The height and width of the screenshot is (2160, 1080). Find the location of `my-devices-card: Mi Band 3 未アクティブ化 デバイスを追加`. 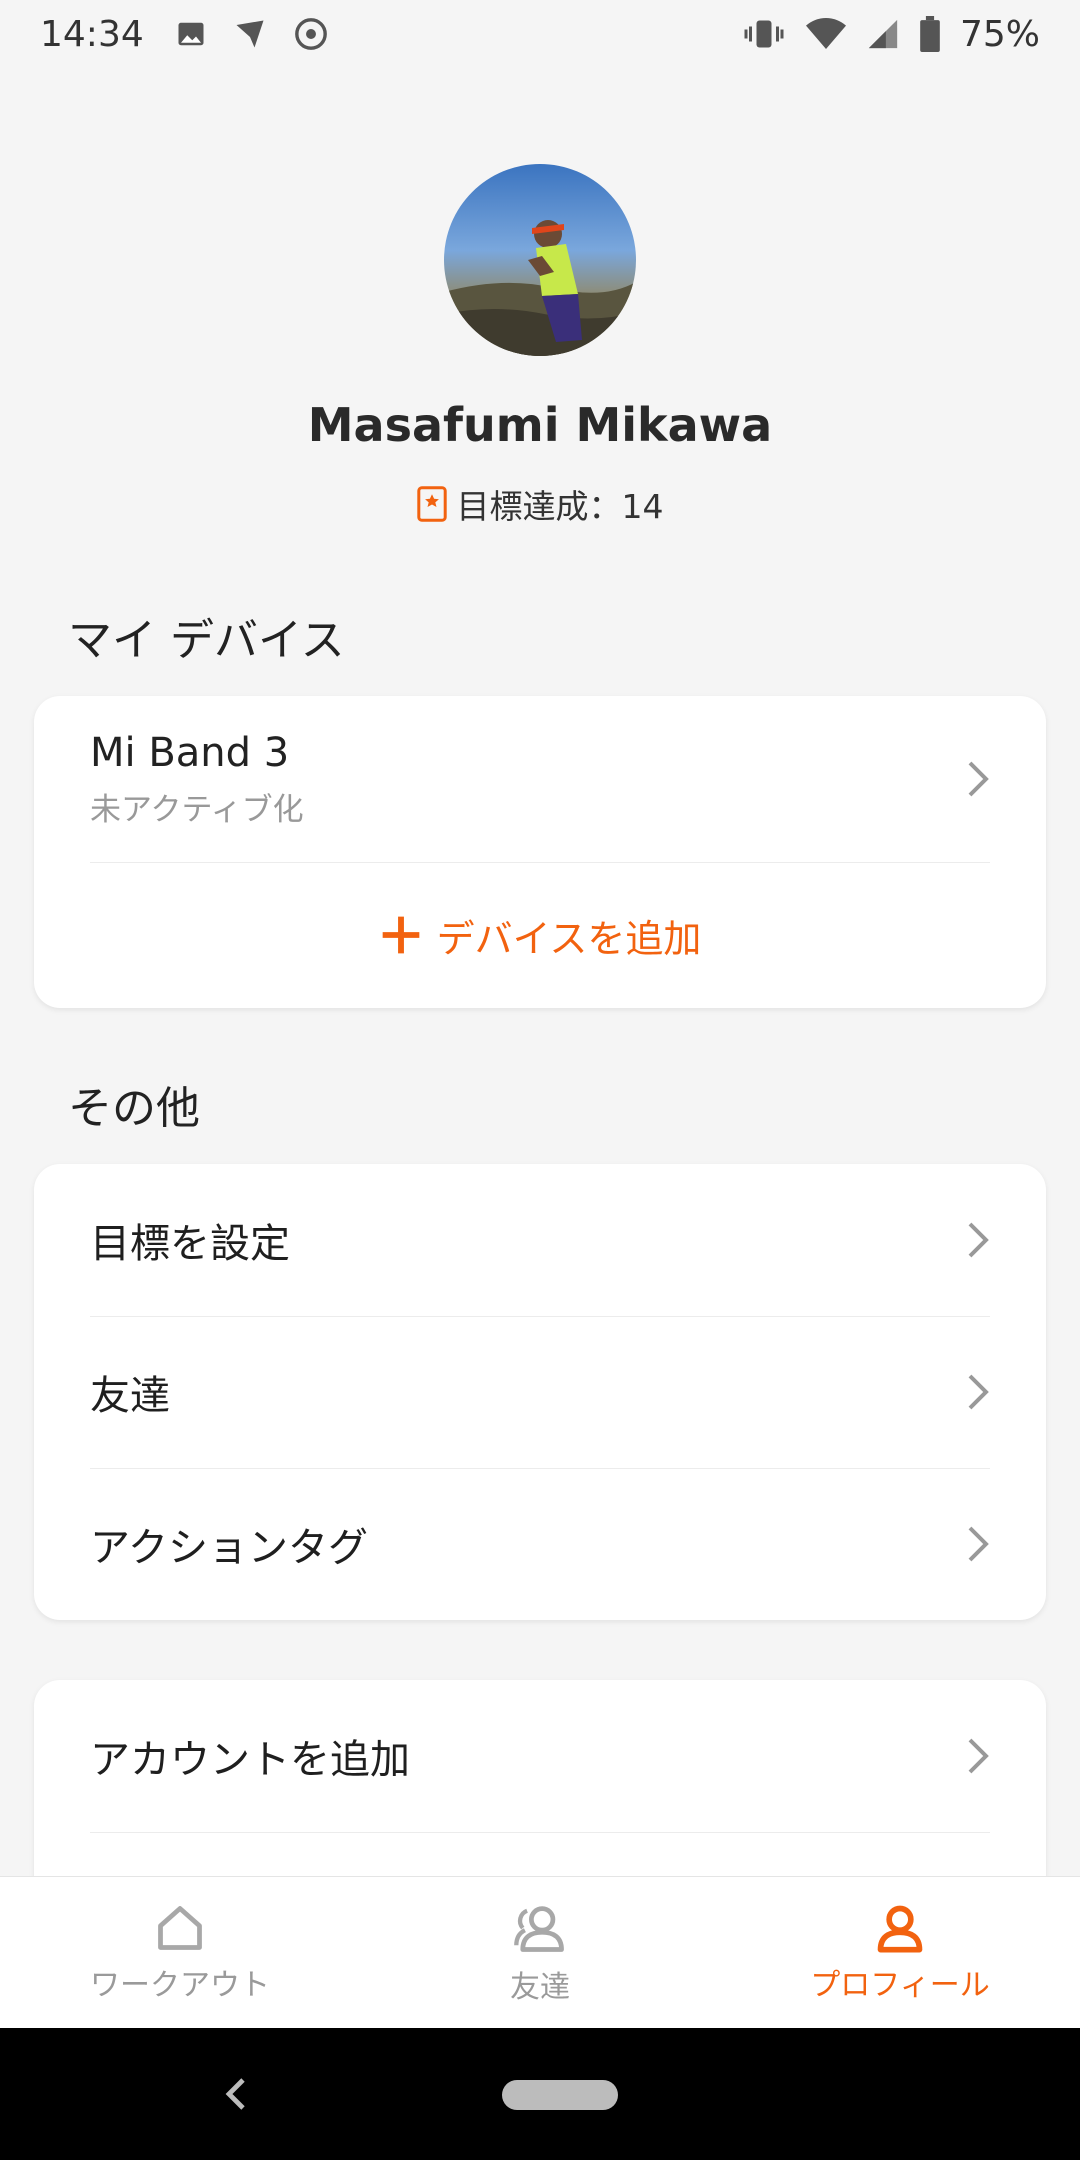

my-devices-card: Mi Band 3 未アクティブ化 デバイスを追加 is located at coordinates (540, 852).